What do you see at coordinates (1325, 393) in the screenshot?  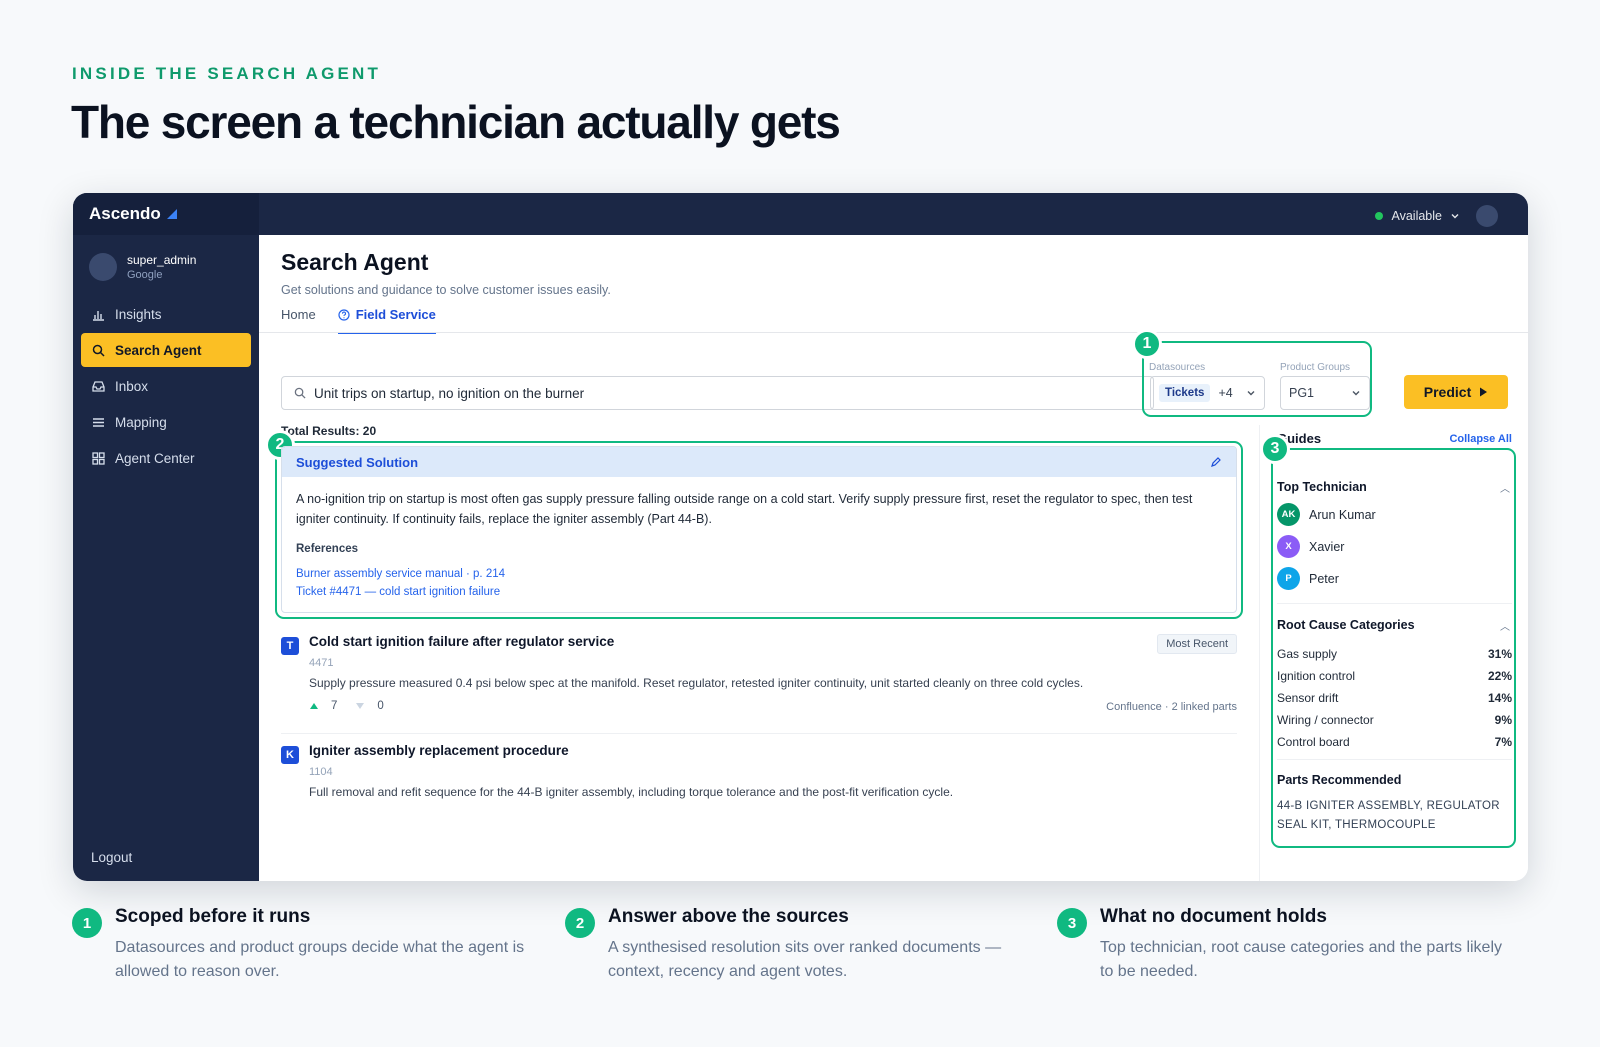 I see `product-groups-select: PG1` at bounding box center [1325, 393].